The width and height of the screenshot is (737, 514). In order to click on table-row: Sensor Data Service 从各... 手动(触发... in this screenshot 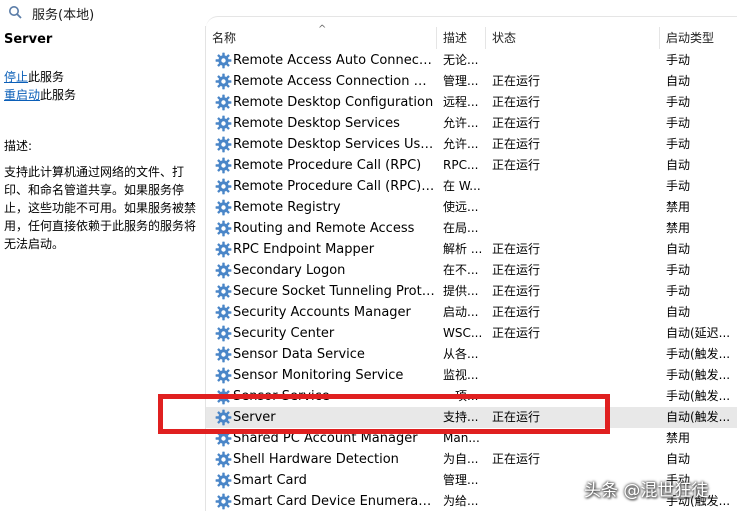, I will do `click(471, 354)`.